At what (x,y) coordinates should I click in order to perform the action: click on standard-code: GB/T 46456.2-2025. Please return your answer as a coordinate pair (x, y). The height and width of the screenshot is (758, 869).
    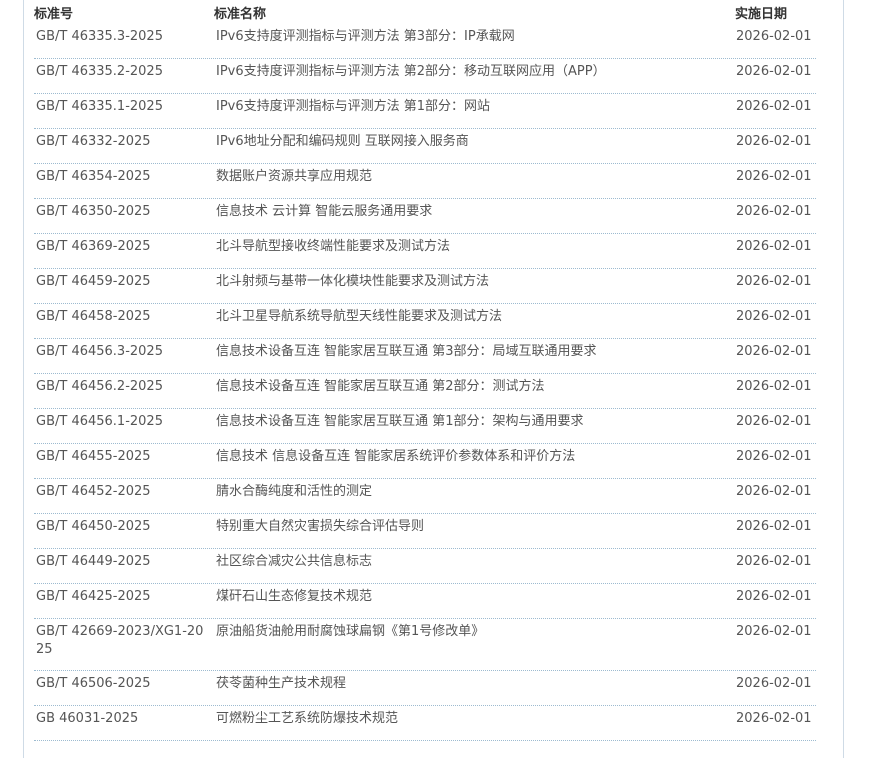
    Looking at the image, I should click on (121, 387).